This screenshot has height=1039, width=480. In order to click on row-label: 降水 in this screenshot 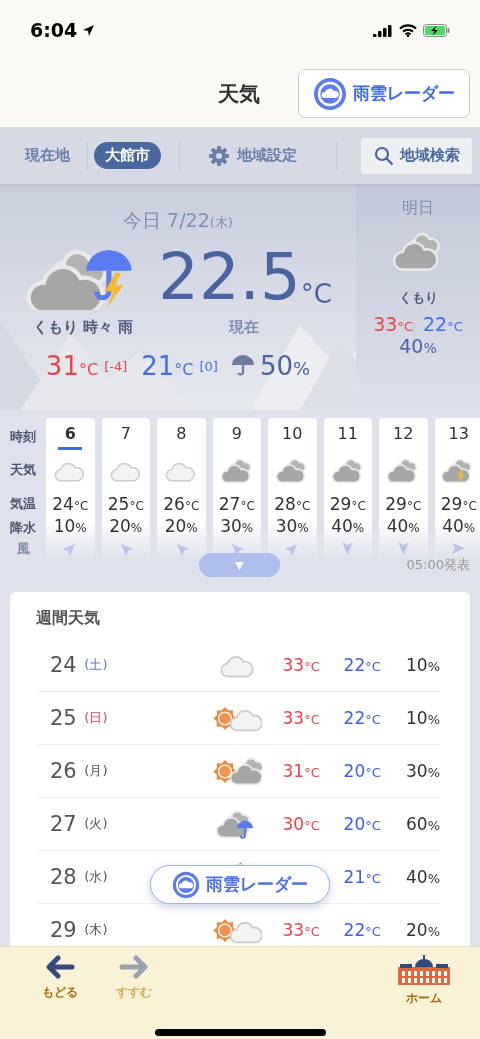, I will do `click(23, 528)`.